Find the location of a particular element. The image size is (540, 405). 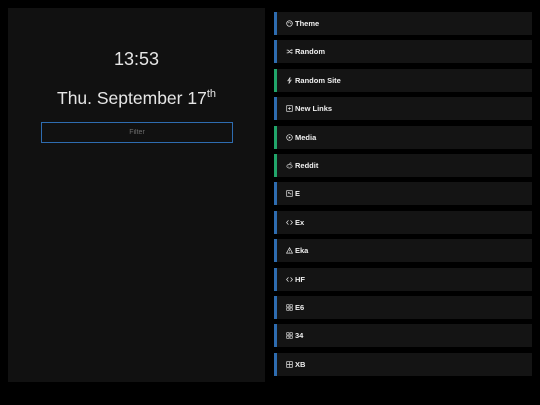

link-label: Random is located at coordinates (310, 52).